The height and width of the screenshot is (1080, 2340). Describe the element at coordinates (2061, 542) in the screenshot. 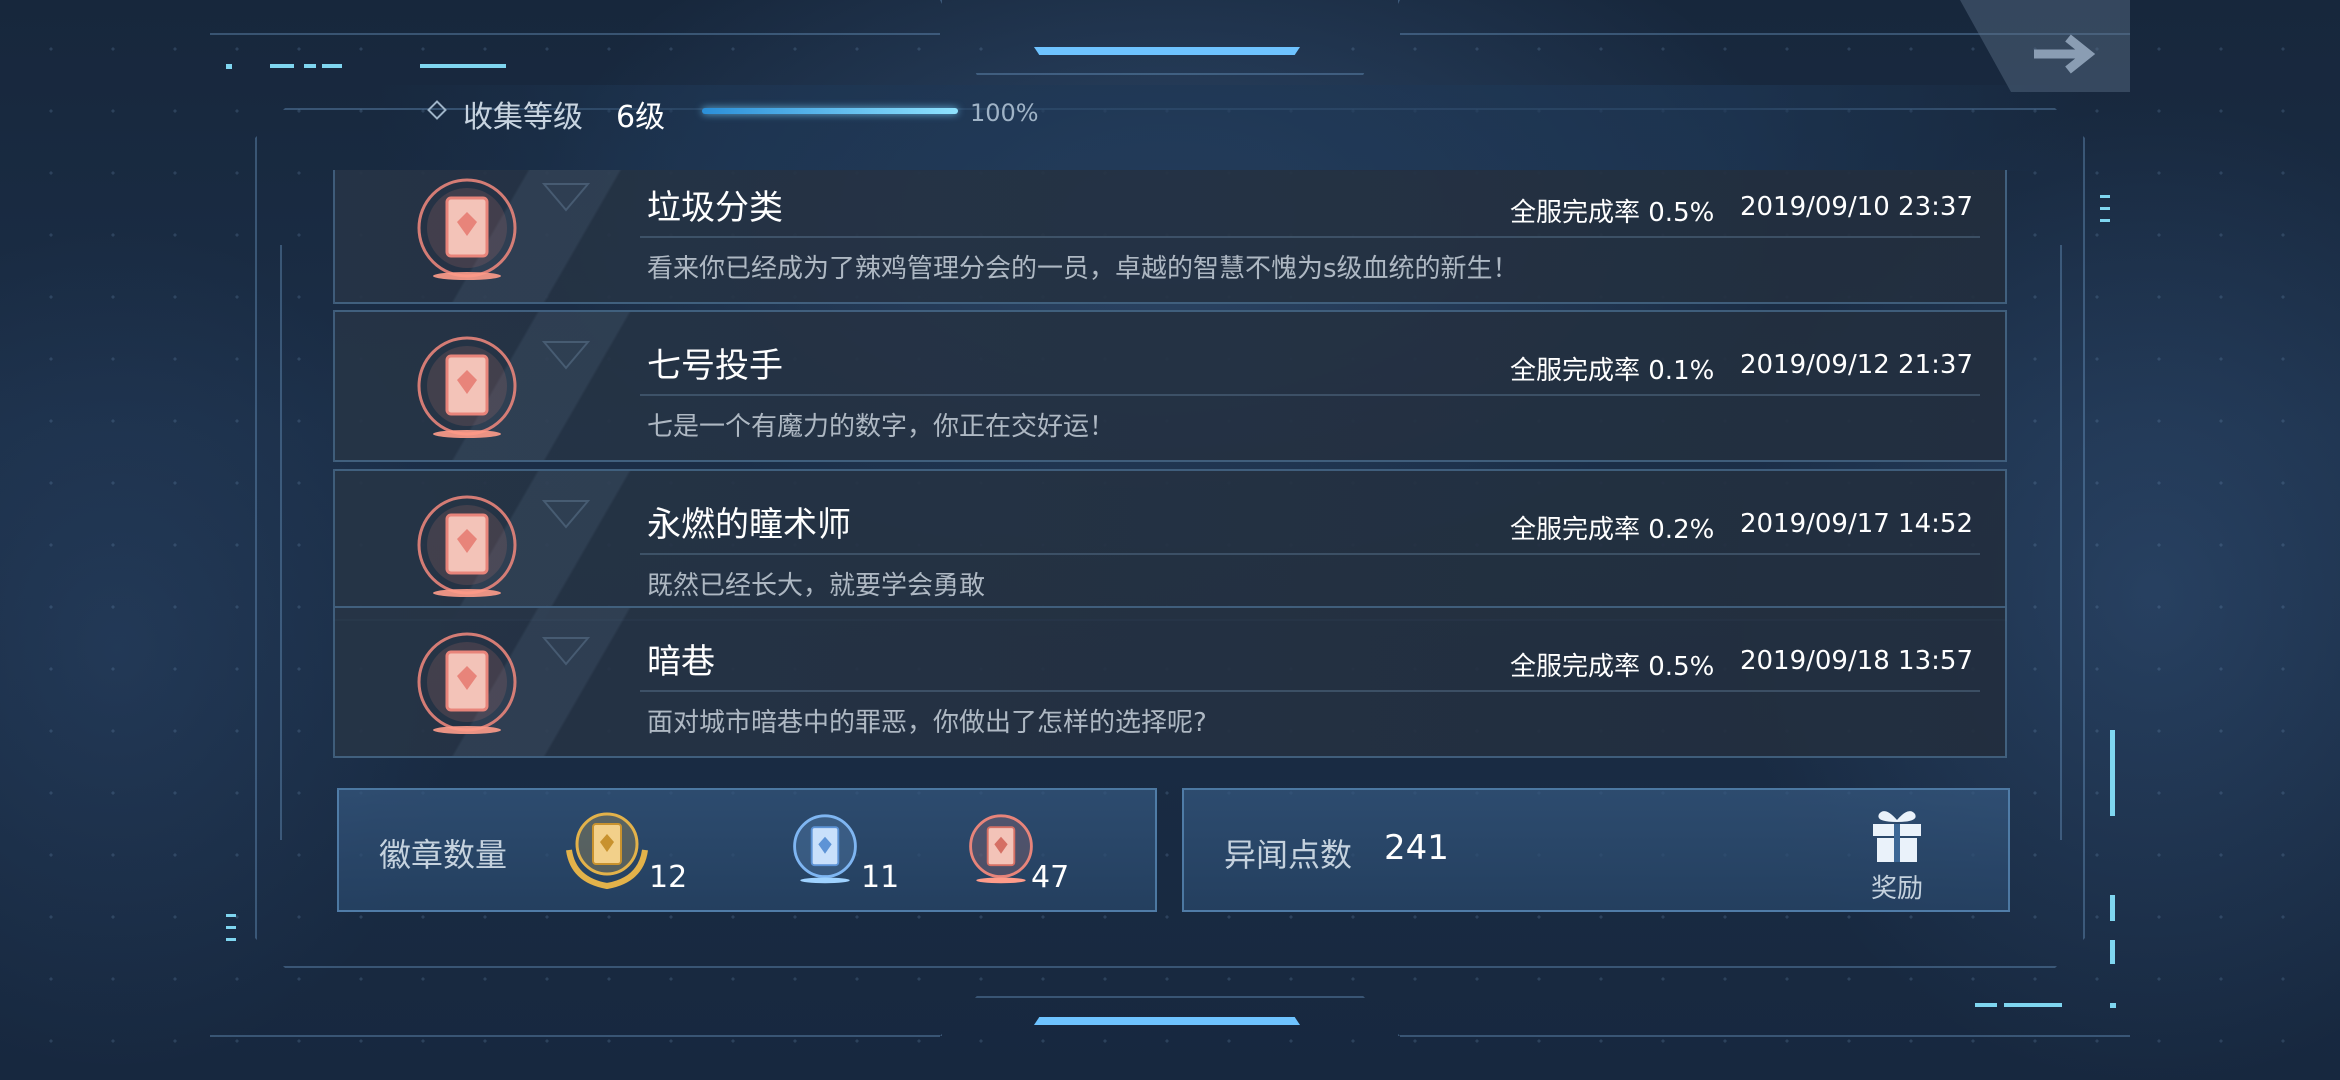

I see `inner-frame-line-right` at that location.